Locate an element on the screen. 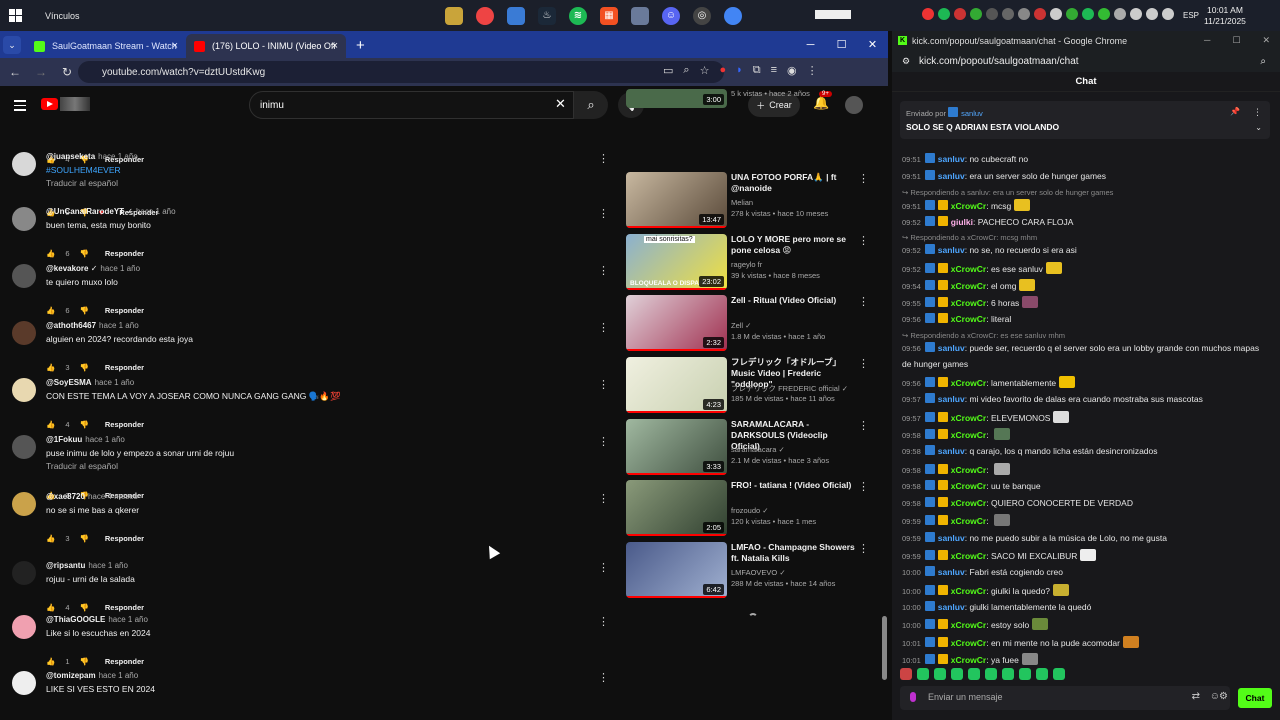 Image resolution: width=1280 pixels, height=720 pixels. video-title: Zell - Ritual (Video Oficial) is located at coordinates (794, 300).